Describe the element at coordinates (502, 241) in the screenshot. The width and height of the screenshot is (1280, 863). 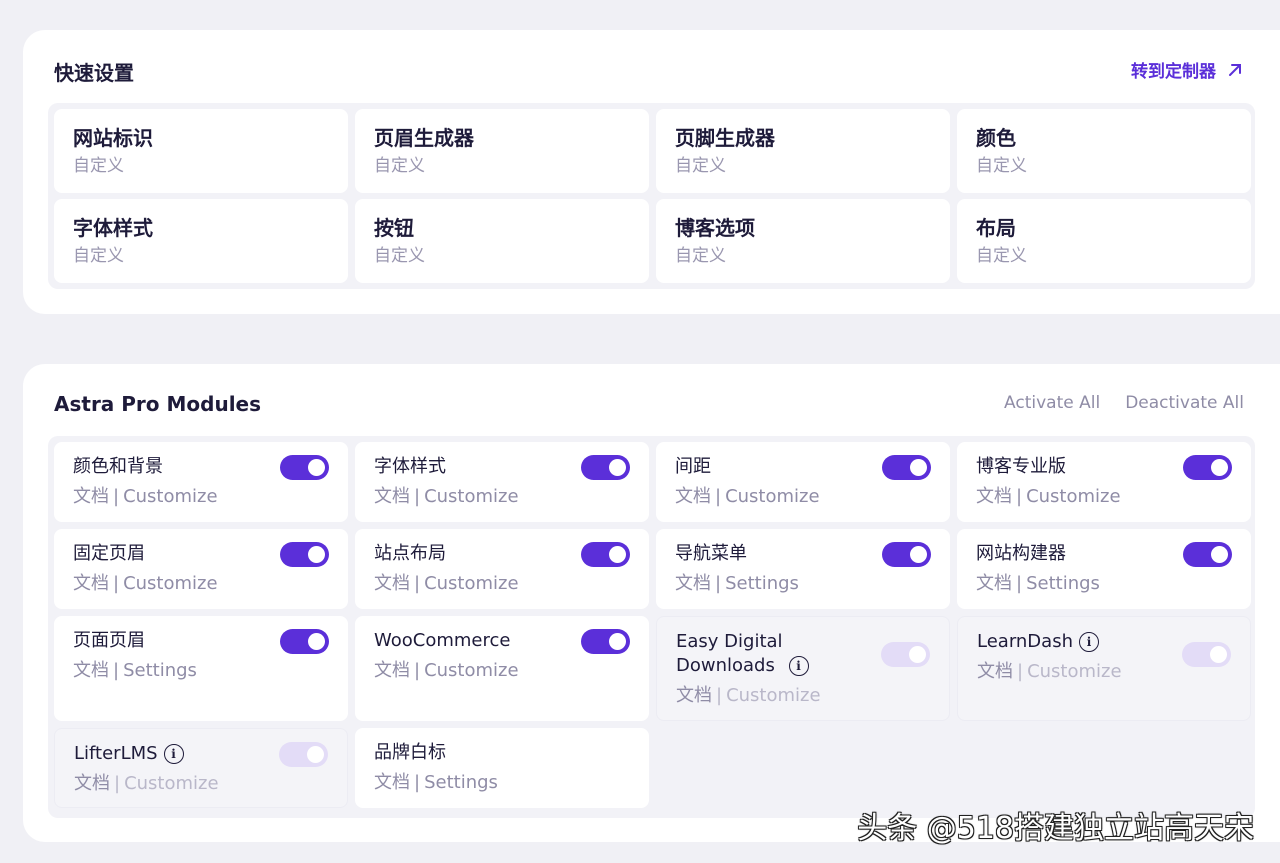
I see `quick-setting-card: 按钮 自定义` at that location.